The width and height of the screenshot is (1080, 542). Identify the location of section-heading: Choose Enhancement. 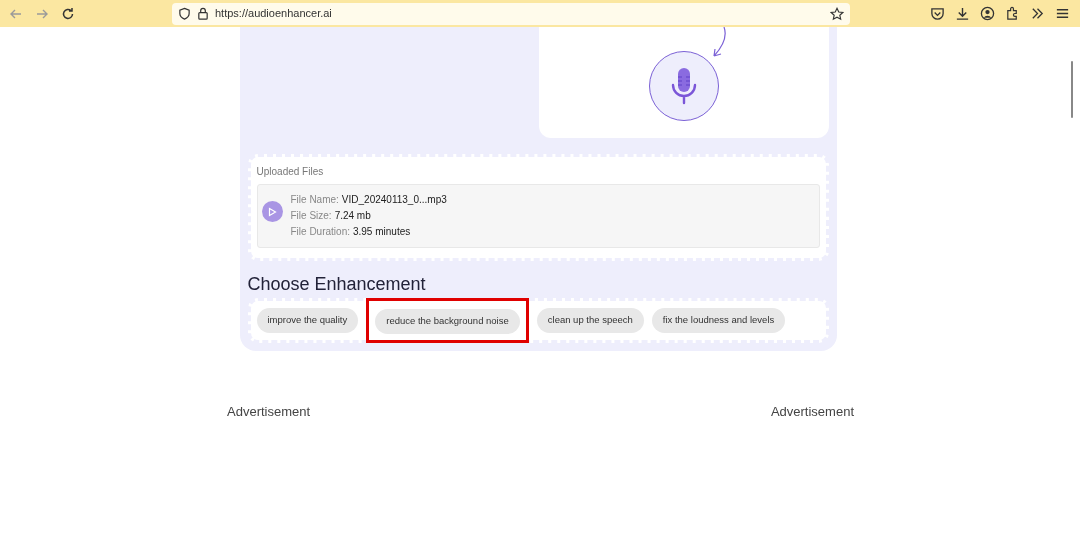
(337, 284).